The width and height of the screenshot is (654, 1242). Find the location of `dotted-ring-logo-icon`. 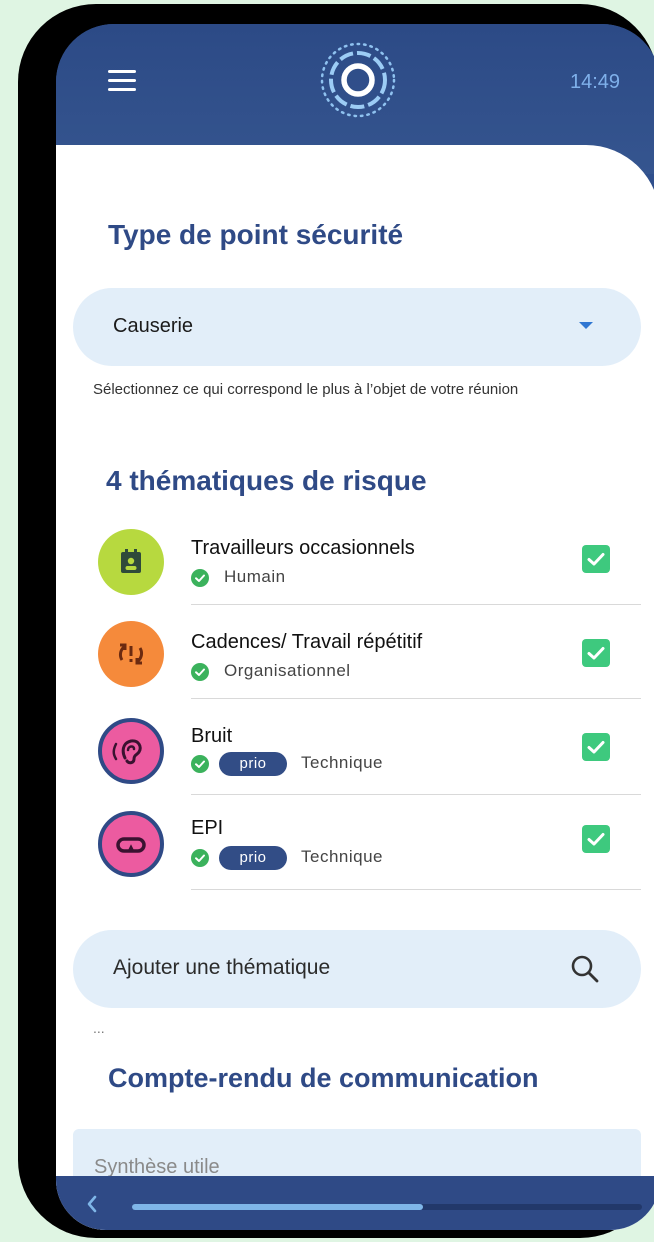

dotted-ring-logo-icon is located at coordinates (358, 80).